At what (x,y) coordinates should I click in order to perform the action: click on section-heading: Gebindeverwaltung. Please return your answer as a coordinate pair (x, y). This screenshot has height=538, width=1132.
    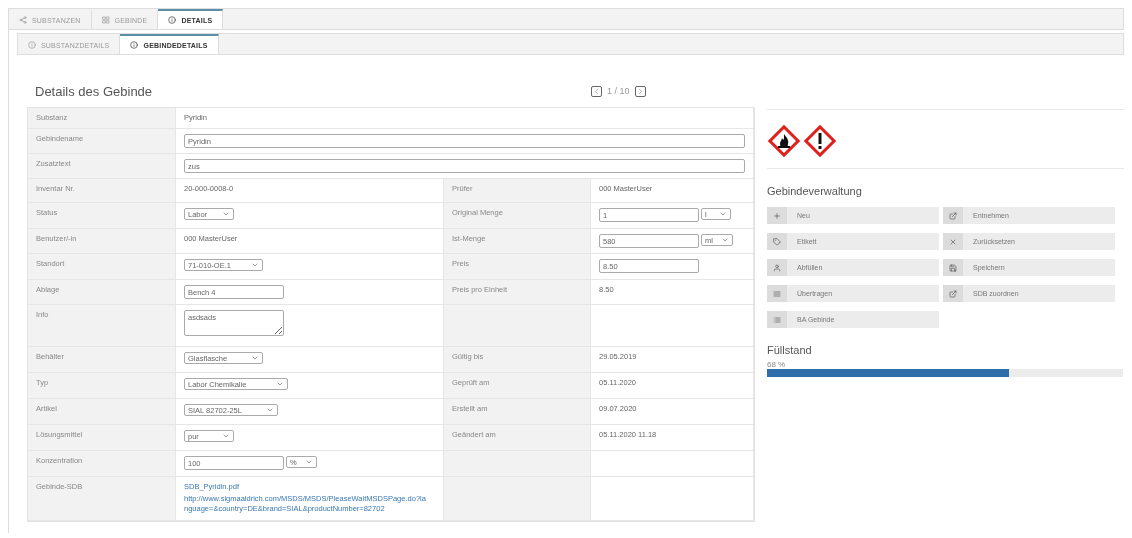
    Looking at the image, I should click on (815, 191).